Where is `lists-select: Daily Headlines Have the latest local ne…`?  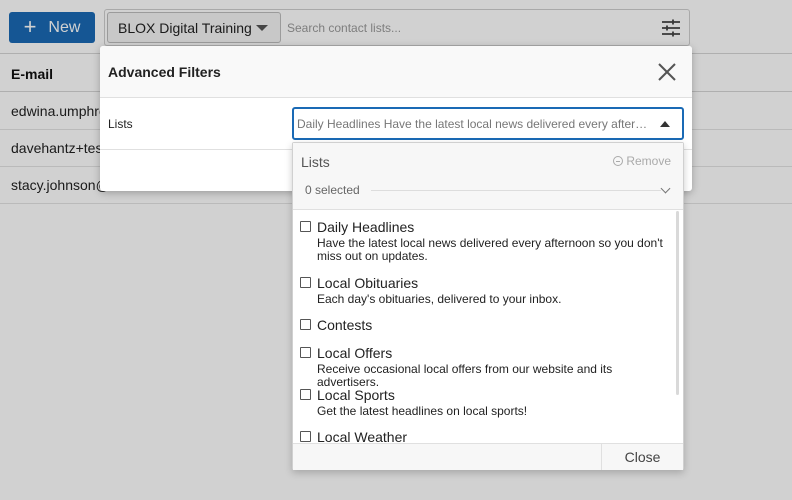
lists-select: Daily Headlines Have the latest local ne… is located at coordinates (488, 123).